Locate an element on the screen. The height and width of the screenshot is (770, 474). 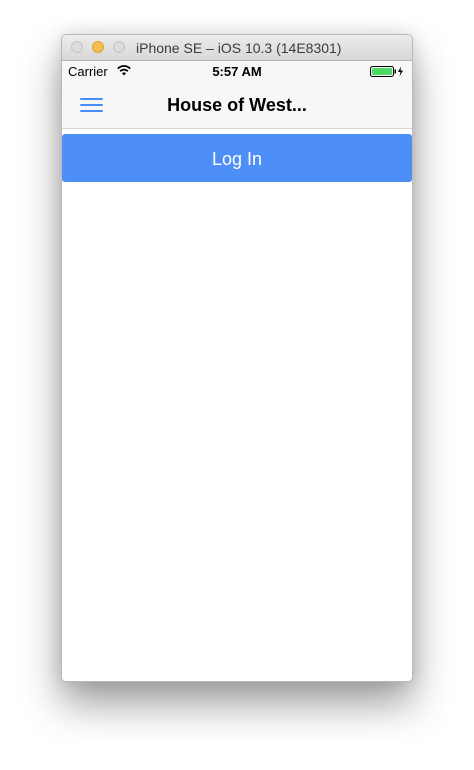
status-bar: Carrier 5:57 AM is located at coordinates (237, 71).